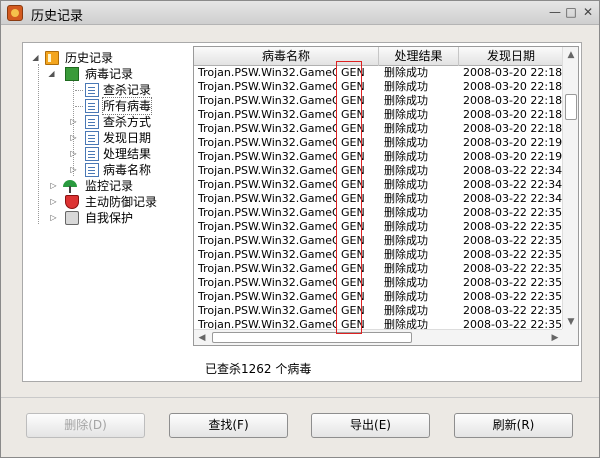 The height and width of the screenshot is (458, 600). I want to click on tree-item-virus-log: ◢ 病毒记录, so click(99, 74).